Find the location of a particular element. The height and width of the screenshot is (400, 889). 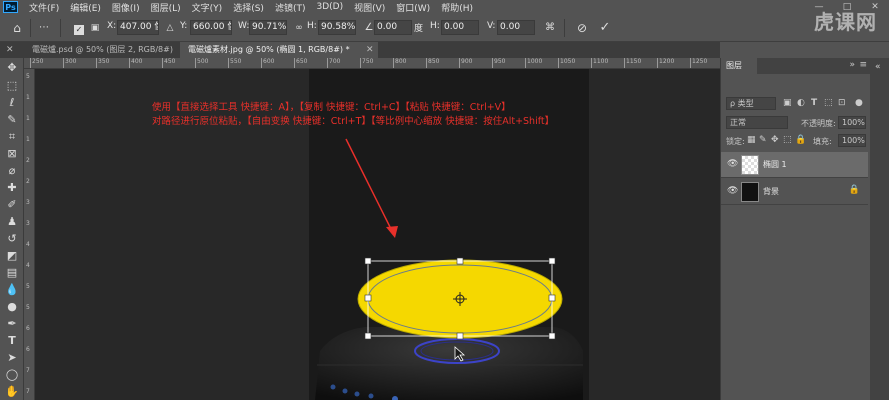

menu-file: 文件(F) is located at coordinates (44, 7).